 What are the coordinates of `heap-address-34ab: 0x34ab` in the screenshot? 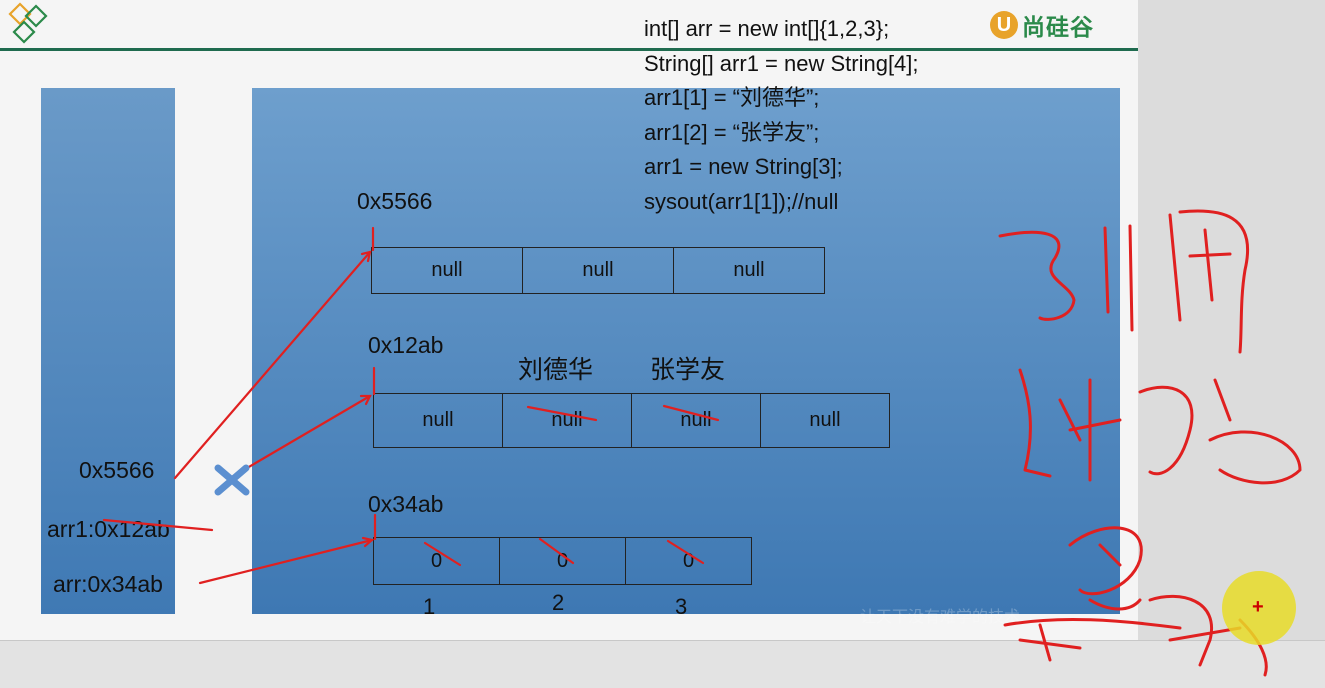 It's located at (406, 504).